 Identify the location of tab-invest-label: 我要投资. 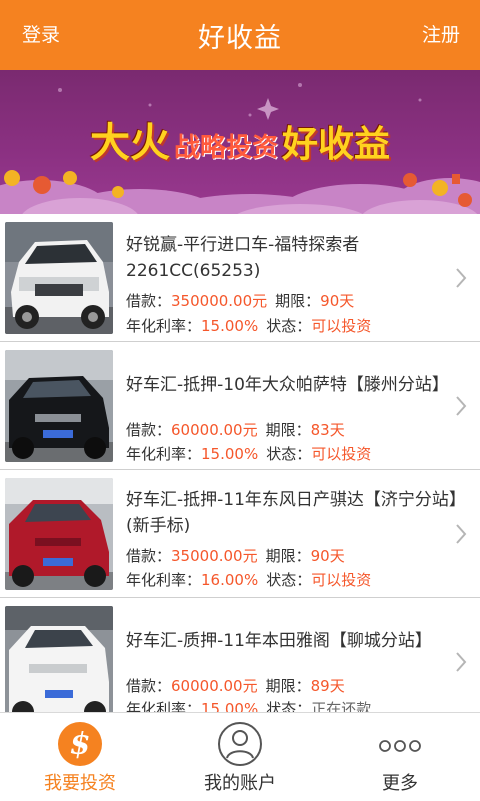
(80, 783).